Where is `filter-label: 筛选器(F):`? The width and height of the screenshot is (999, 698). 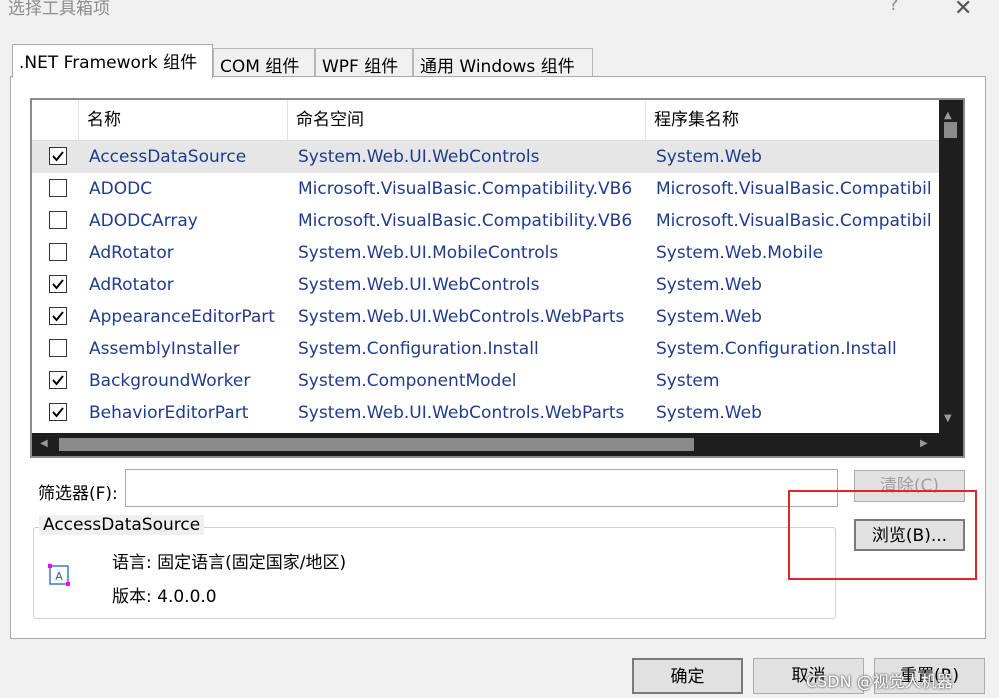
filter-label: 筛选器(F): is located at coordinates (78, 494).